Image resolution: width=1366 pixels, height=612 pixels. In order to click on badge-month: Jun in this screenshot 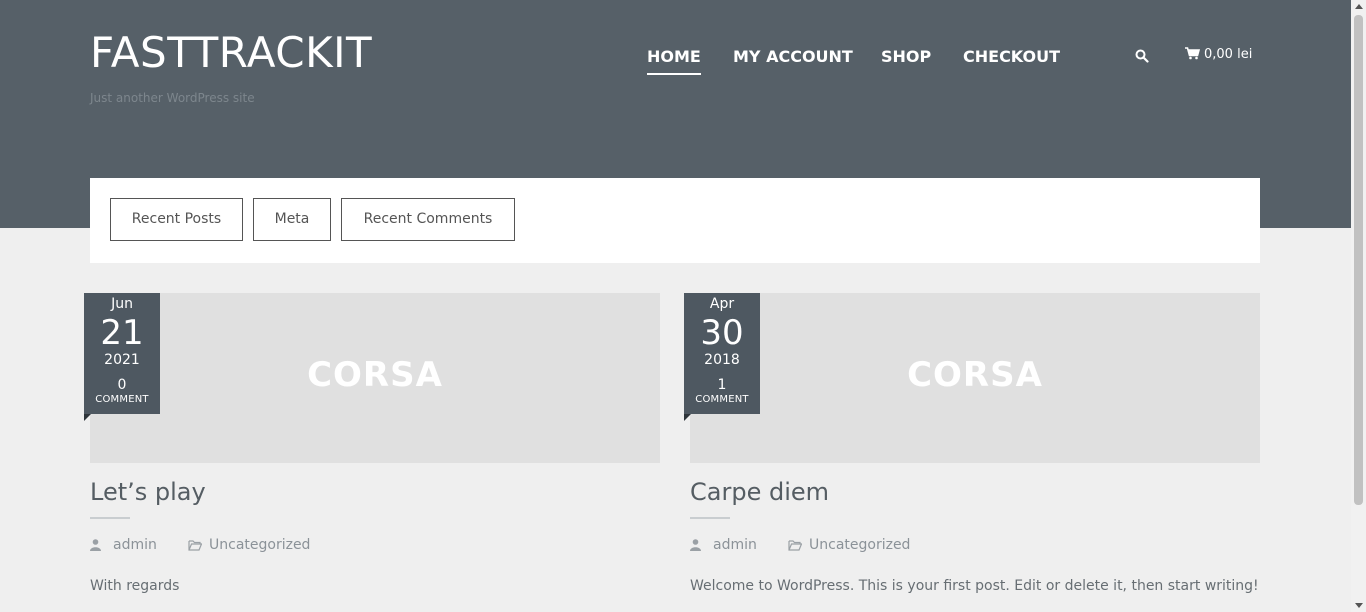, I will do `click(122, 304)`.